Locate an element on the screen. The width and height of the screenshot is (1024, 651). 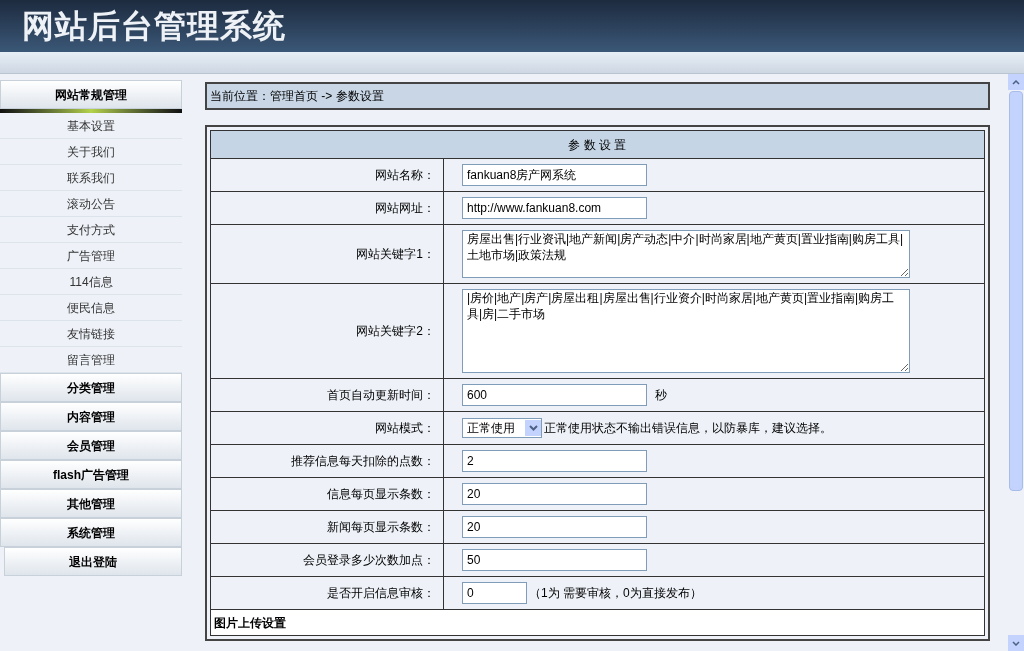
field-label: 网站网址： is located at coordinates (327, 208).